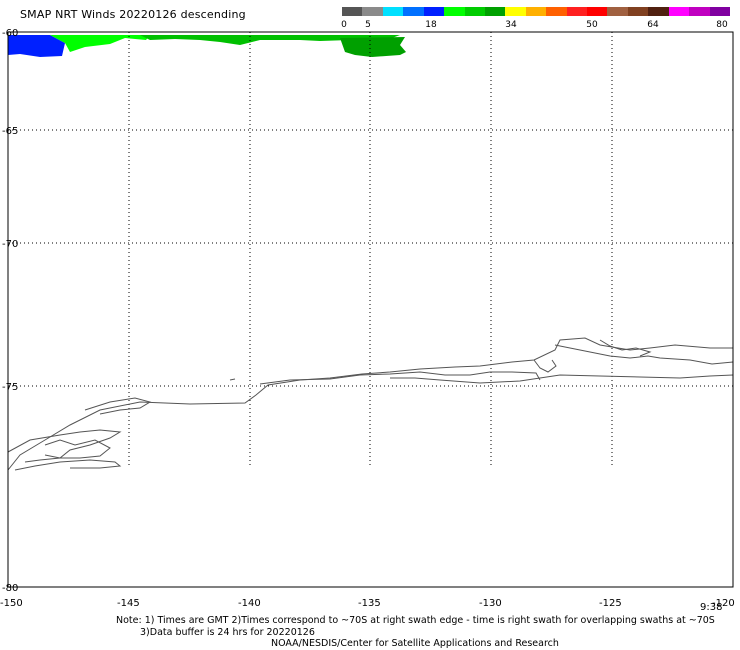 The width and height of the screenshot is (740, 650). Describe the element at coordinates (10, 244) in the screenshot. I see `lat-label: -70` at that location.